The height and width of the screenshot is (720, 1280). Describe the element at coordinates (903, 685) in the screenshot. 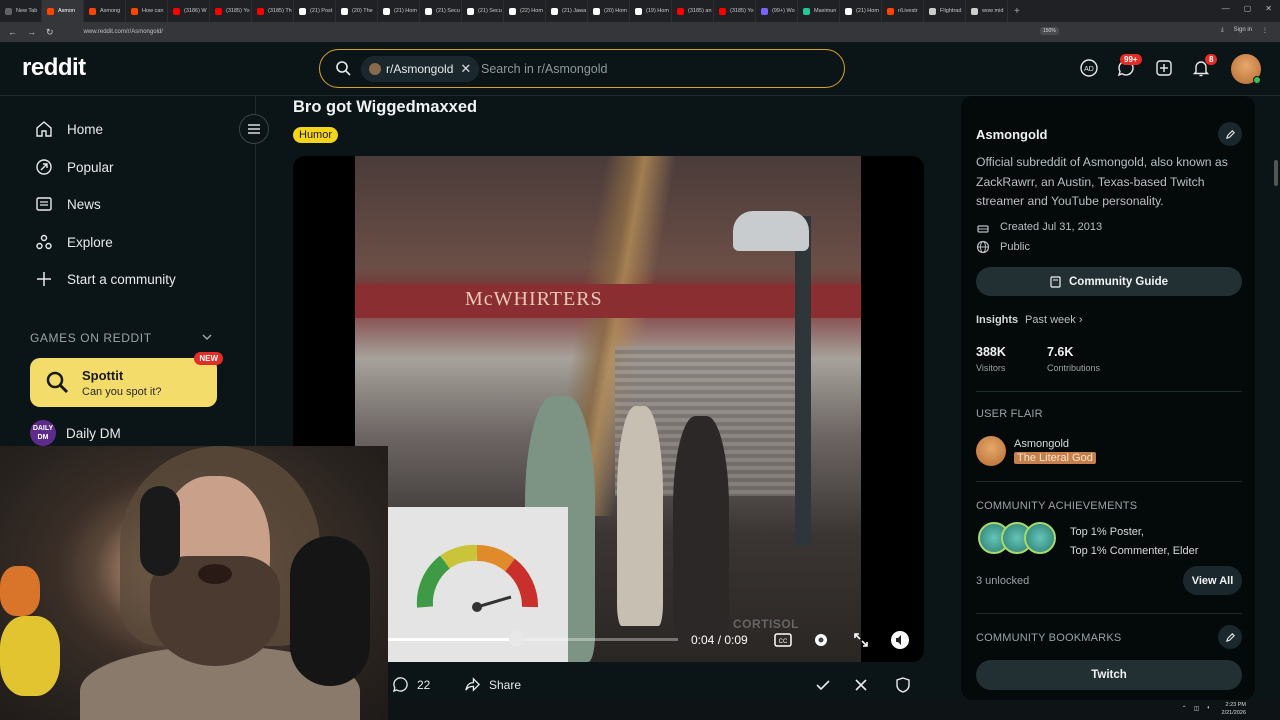

I see `mod-shield-icon` at that location.